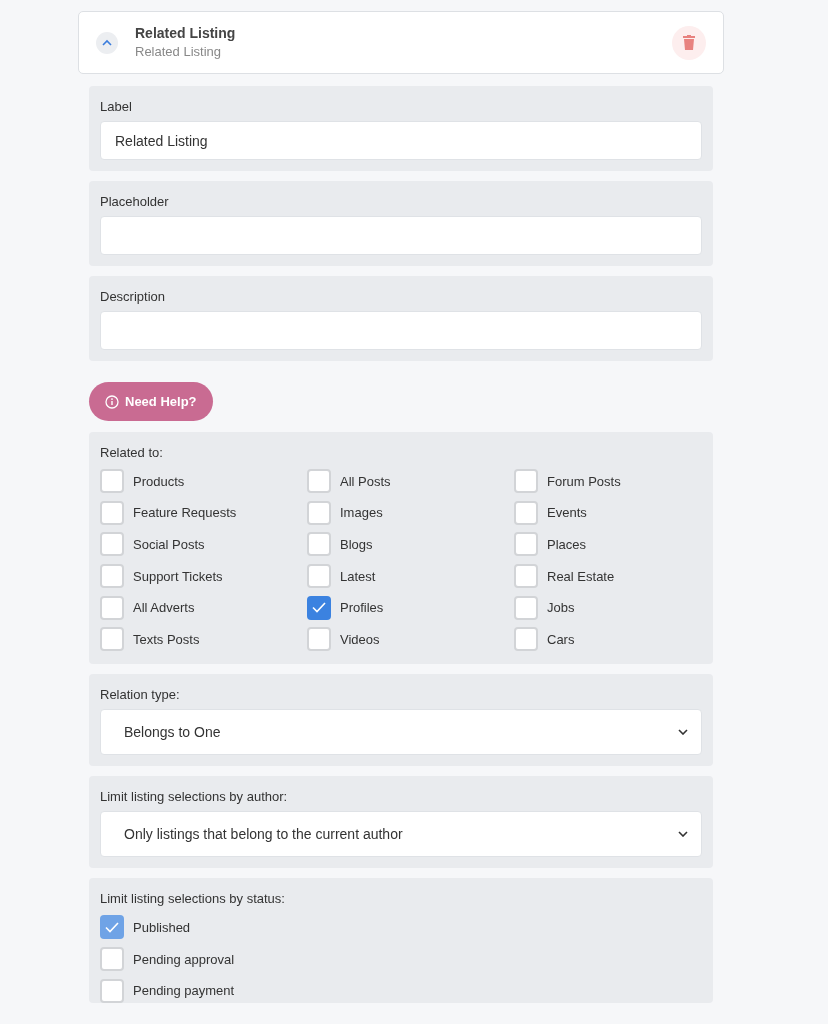  Describe the element at coordinates (561, 608) in the screenshot. I see `checkbox-label: Jobs` at that location.